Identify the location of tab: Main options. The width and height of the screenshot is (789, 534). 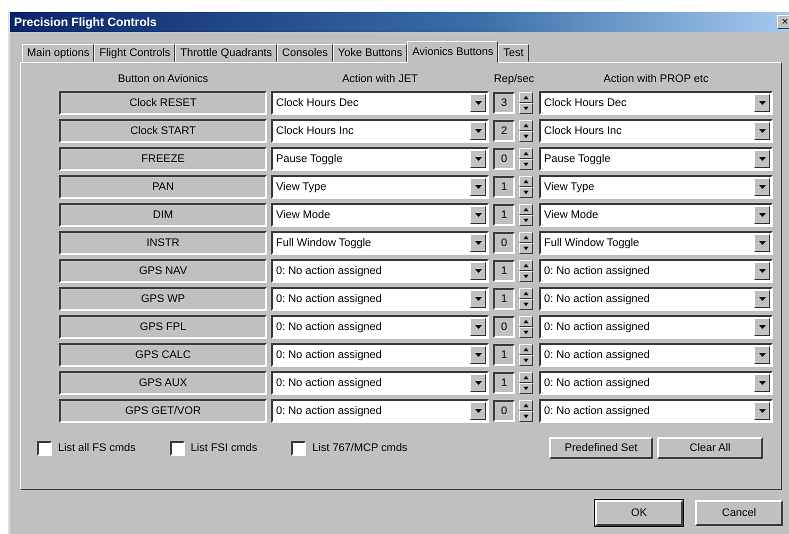
(58, 53).